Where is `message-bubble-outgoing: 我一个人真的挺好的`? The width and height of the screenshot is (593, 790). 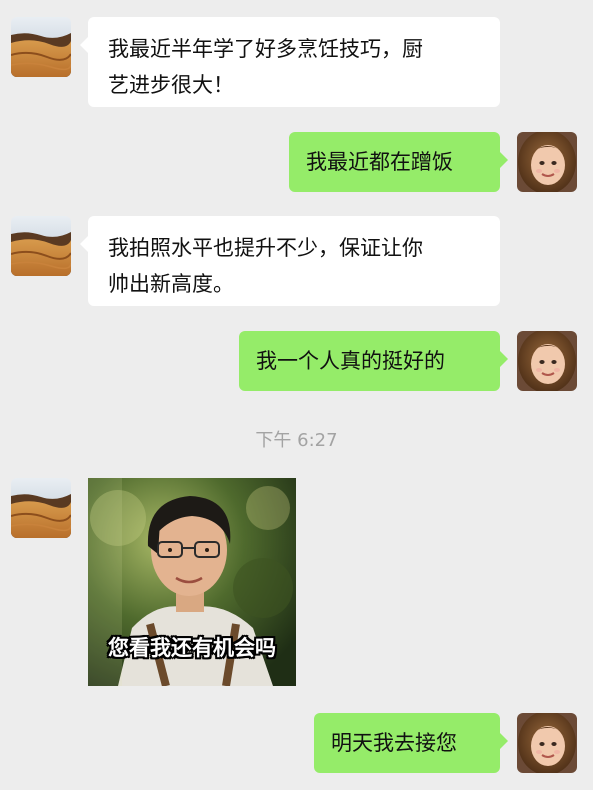
message-bubble-outgoing: 我一个人真的挺好的 is located at coordinates (373, 361).